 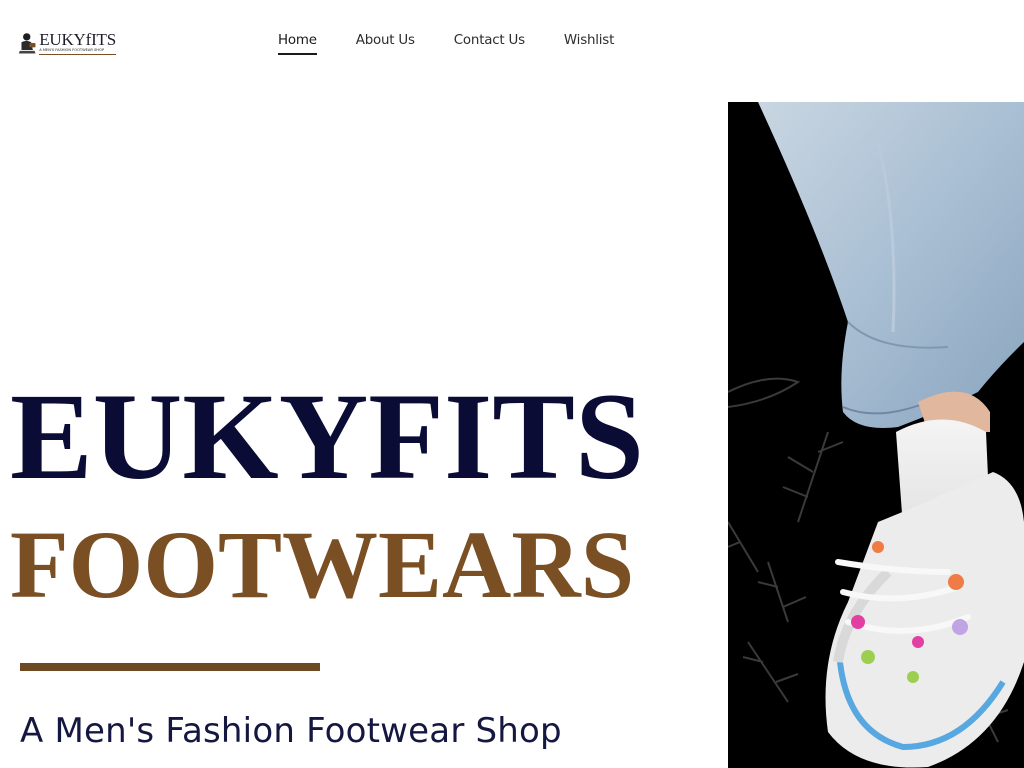 I want to click on main-nav: Home About Us Contact Us Wishlist, so click(x=465, y=44).